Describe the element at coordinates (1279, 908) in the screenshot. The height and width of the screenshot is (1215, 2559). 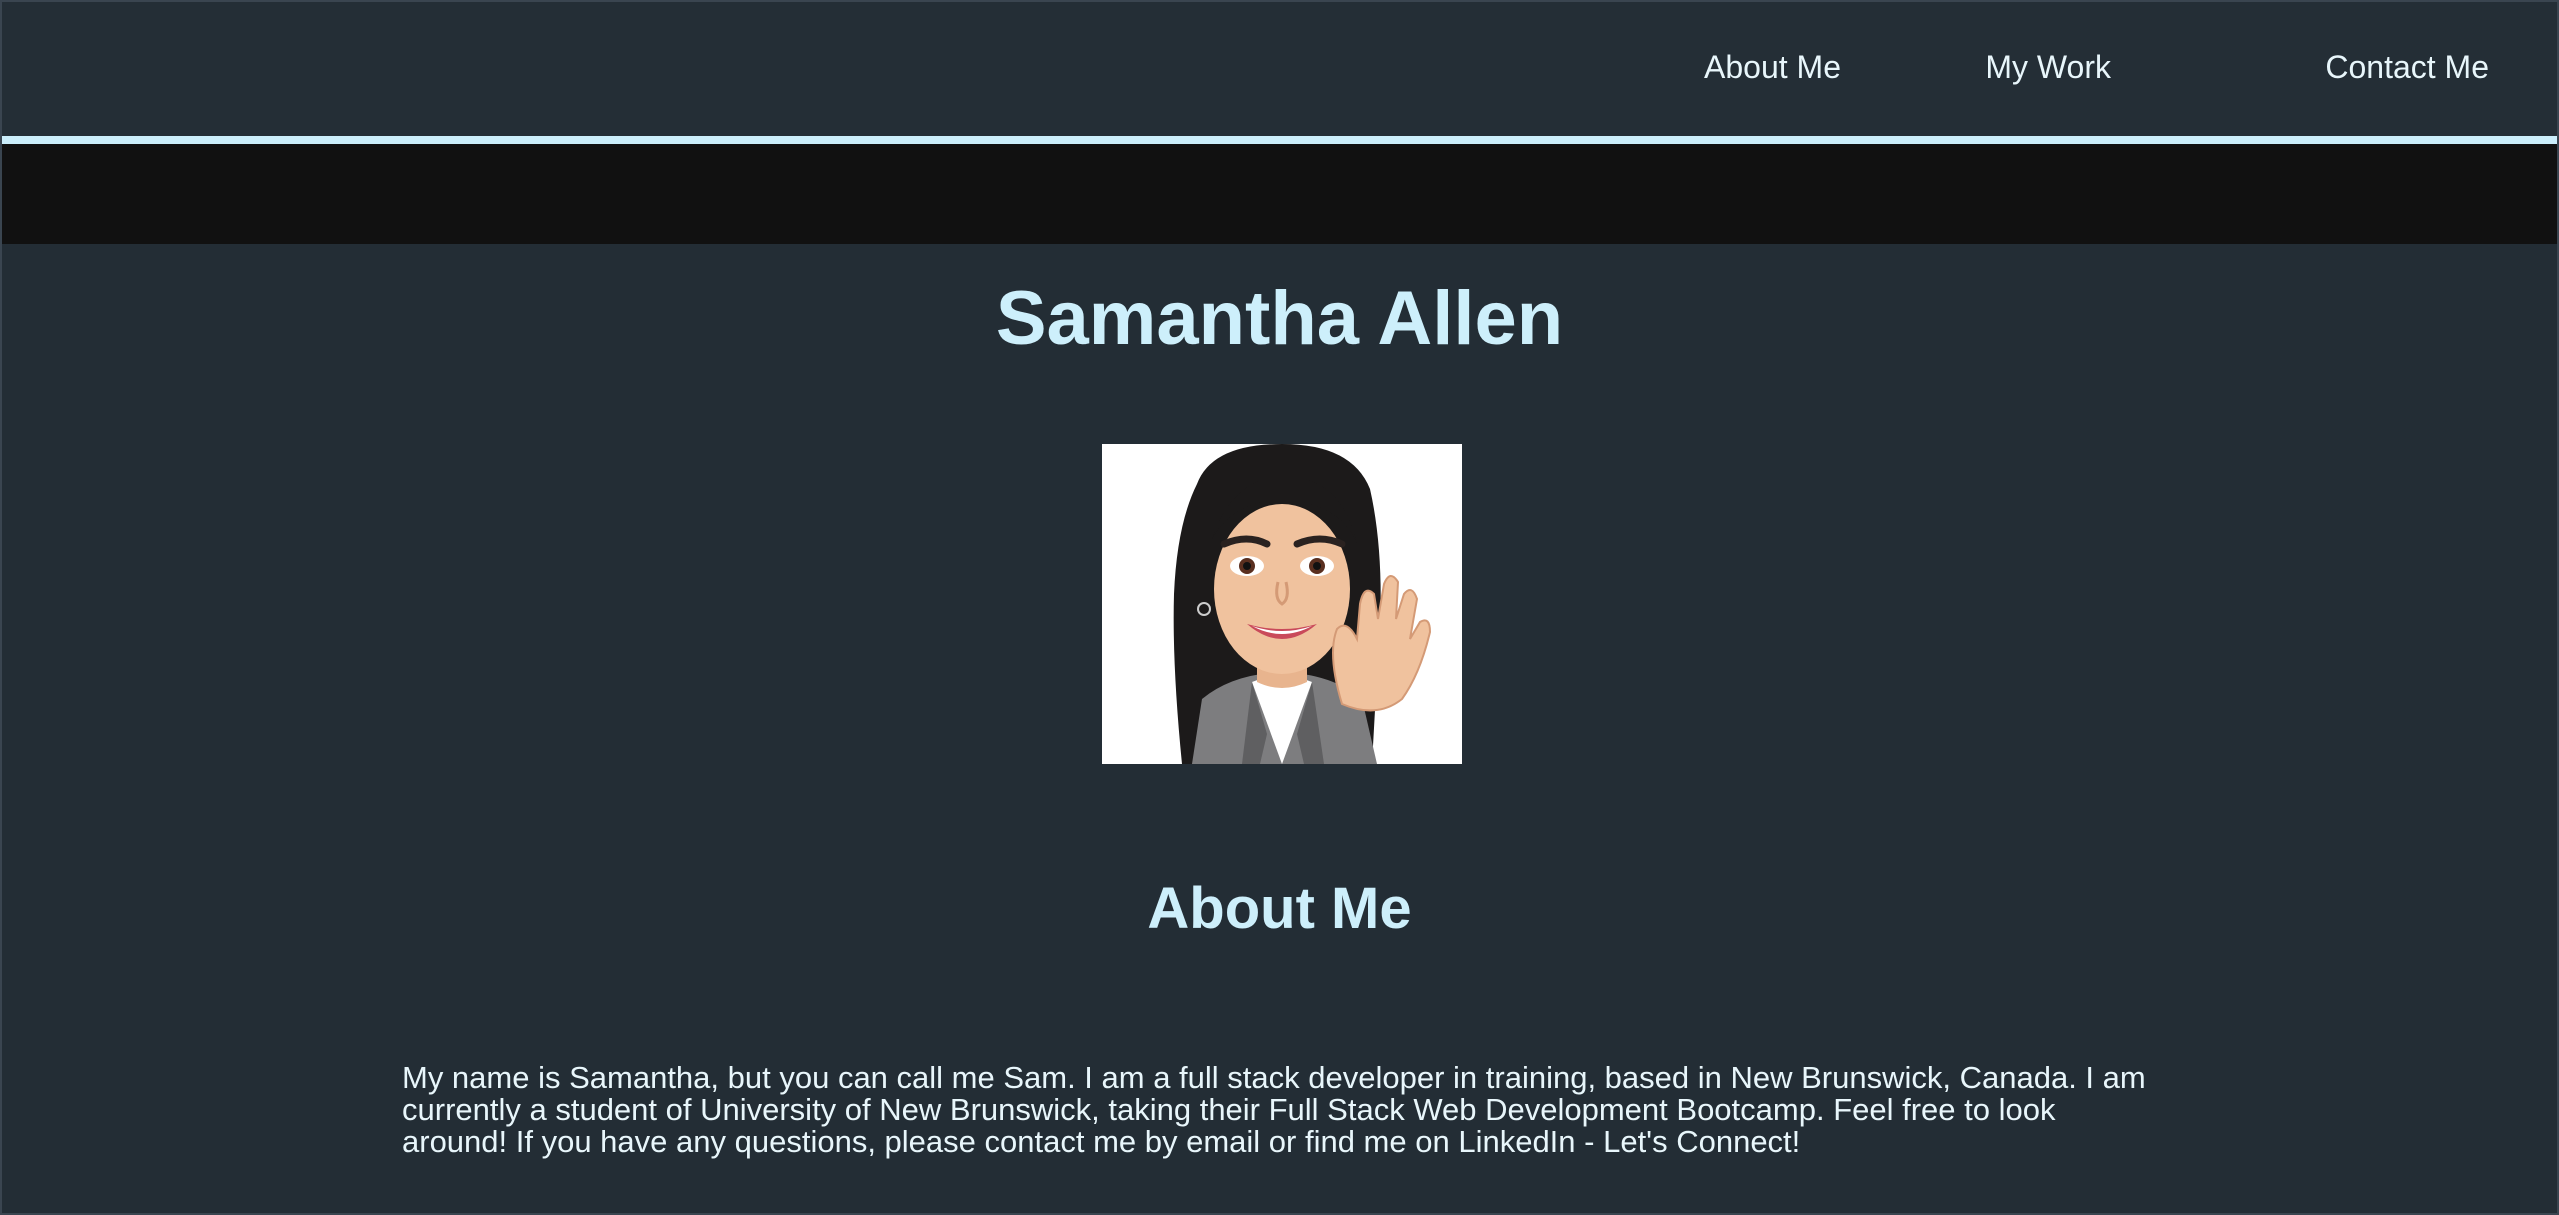
I see `about-me-heading: About Me` at that location.